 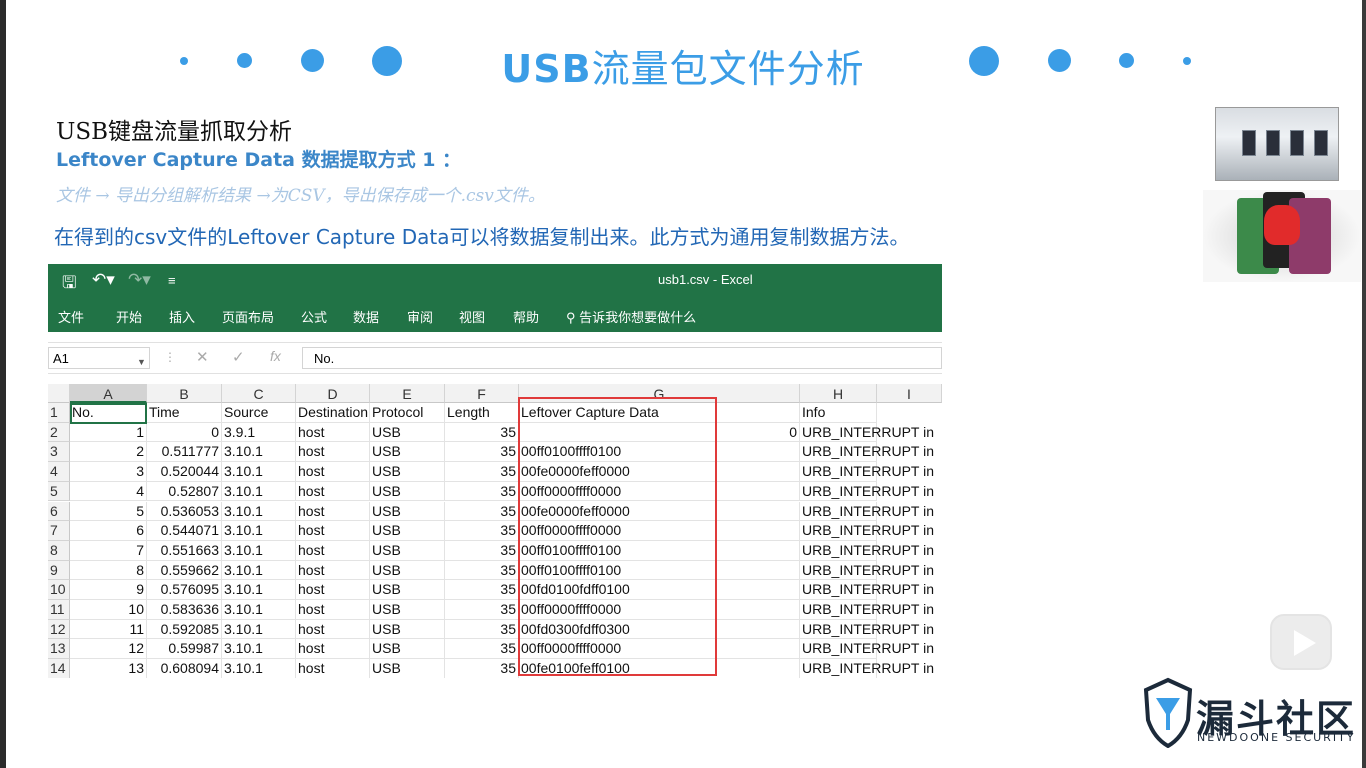 I want to click on cell: 8, so click(x=108, y=570).